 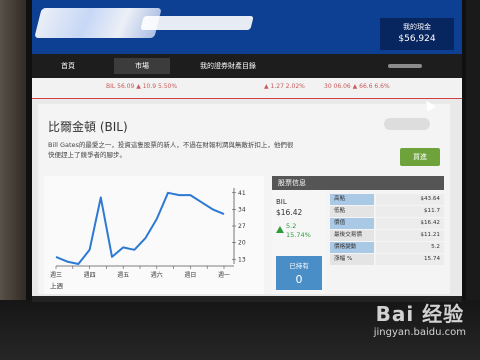 What do you see at coordinates (140, 228) in the screenshot?
I see `price-line` at bounding box center [140, 228].